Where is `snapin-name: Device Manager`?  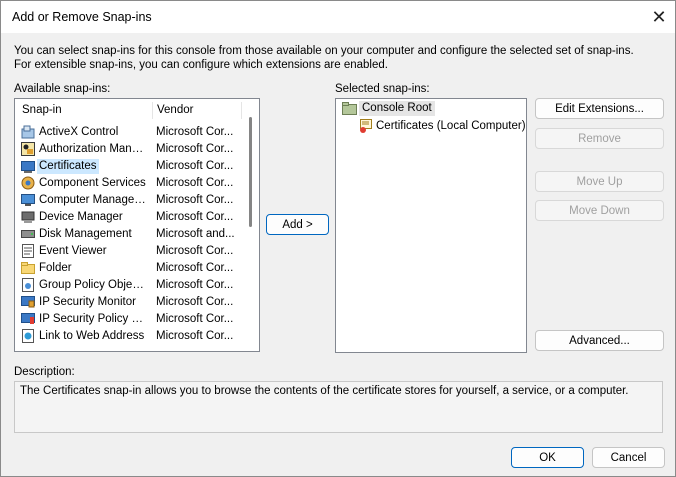 snapin-name: Device Manager is located at coordinates (81, 217).